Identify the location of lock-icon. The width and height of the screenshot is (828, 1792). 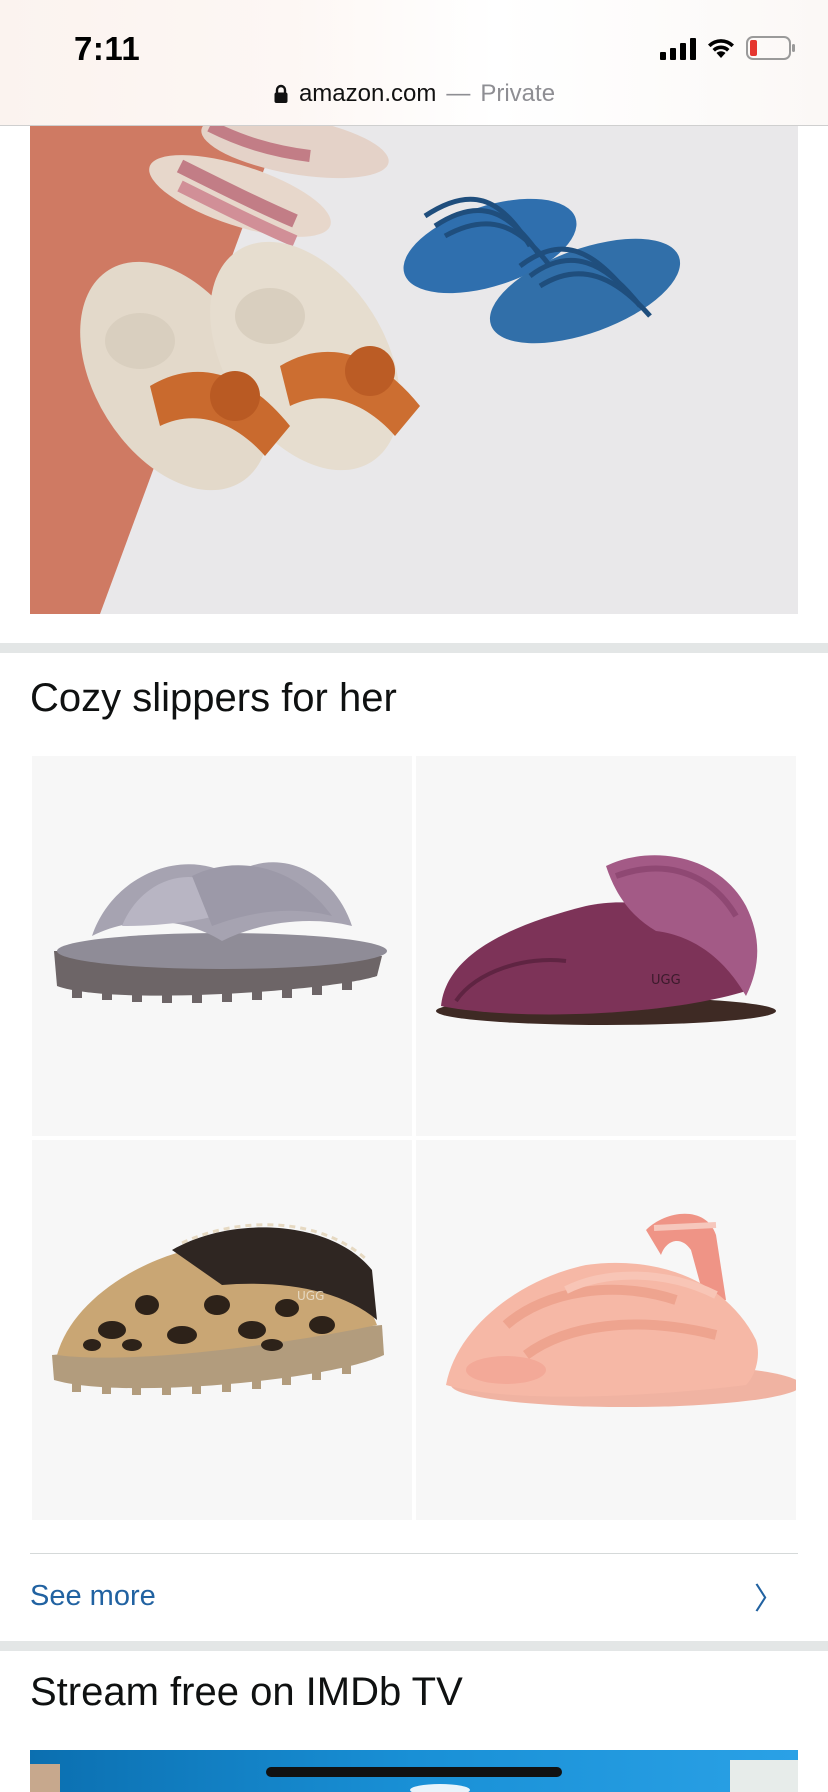
(281, 93).